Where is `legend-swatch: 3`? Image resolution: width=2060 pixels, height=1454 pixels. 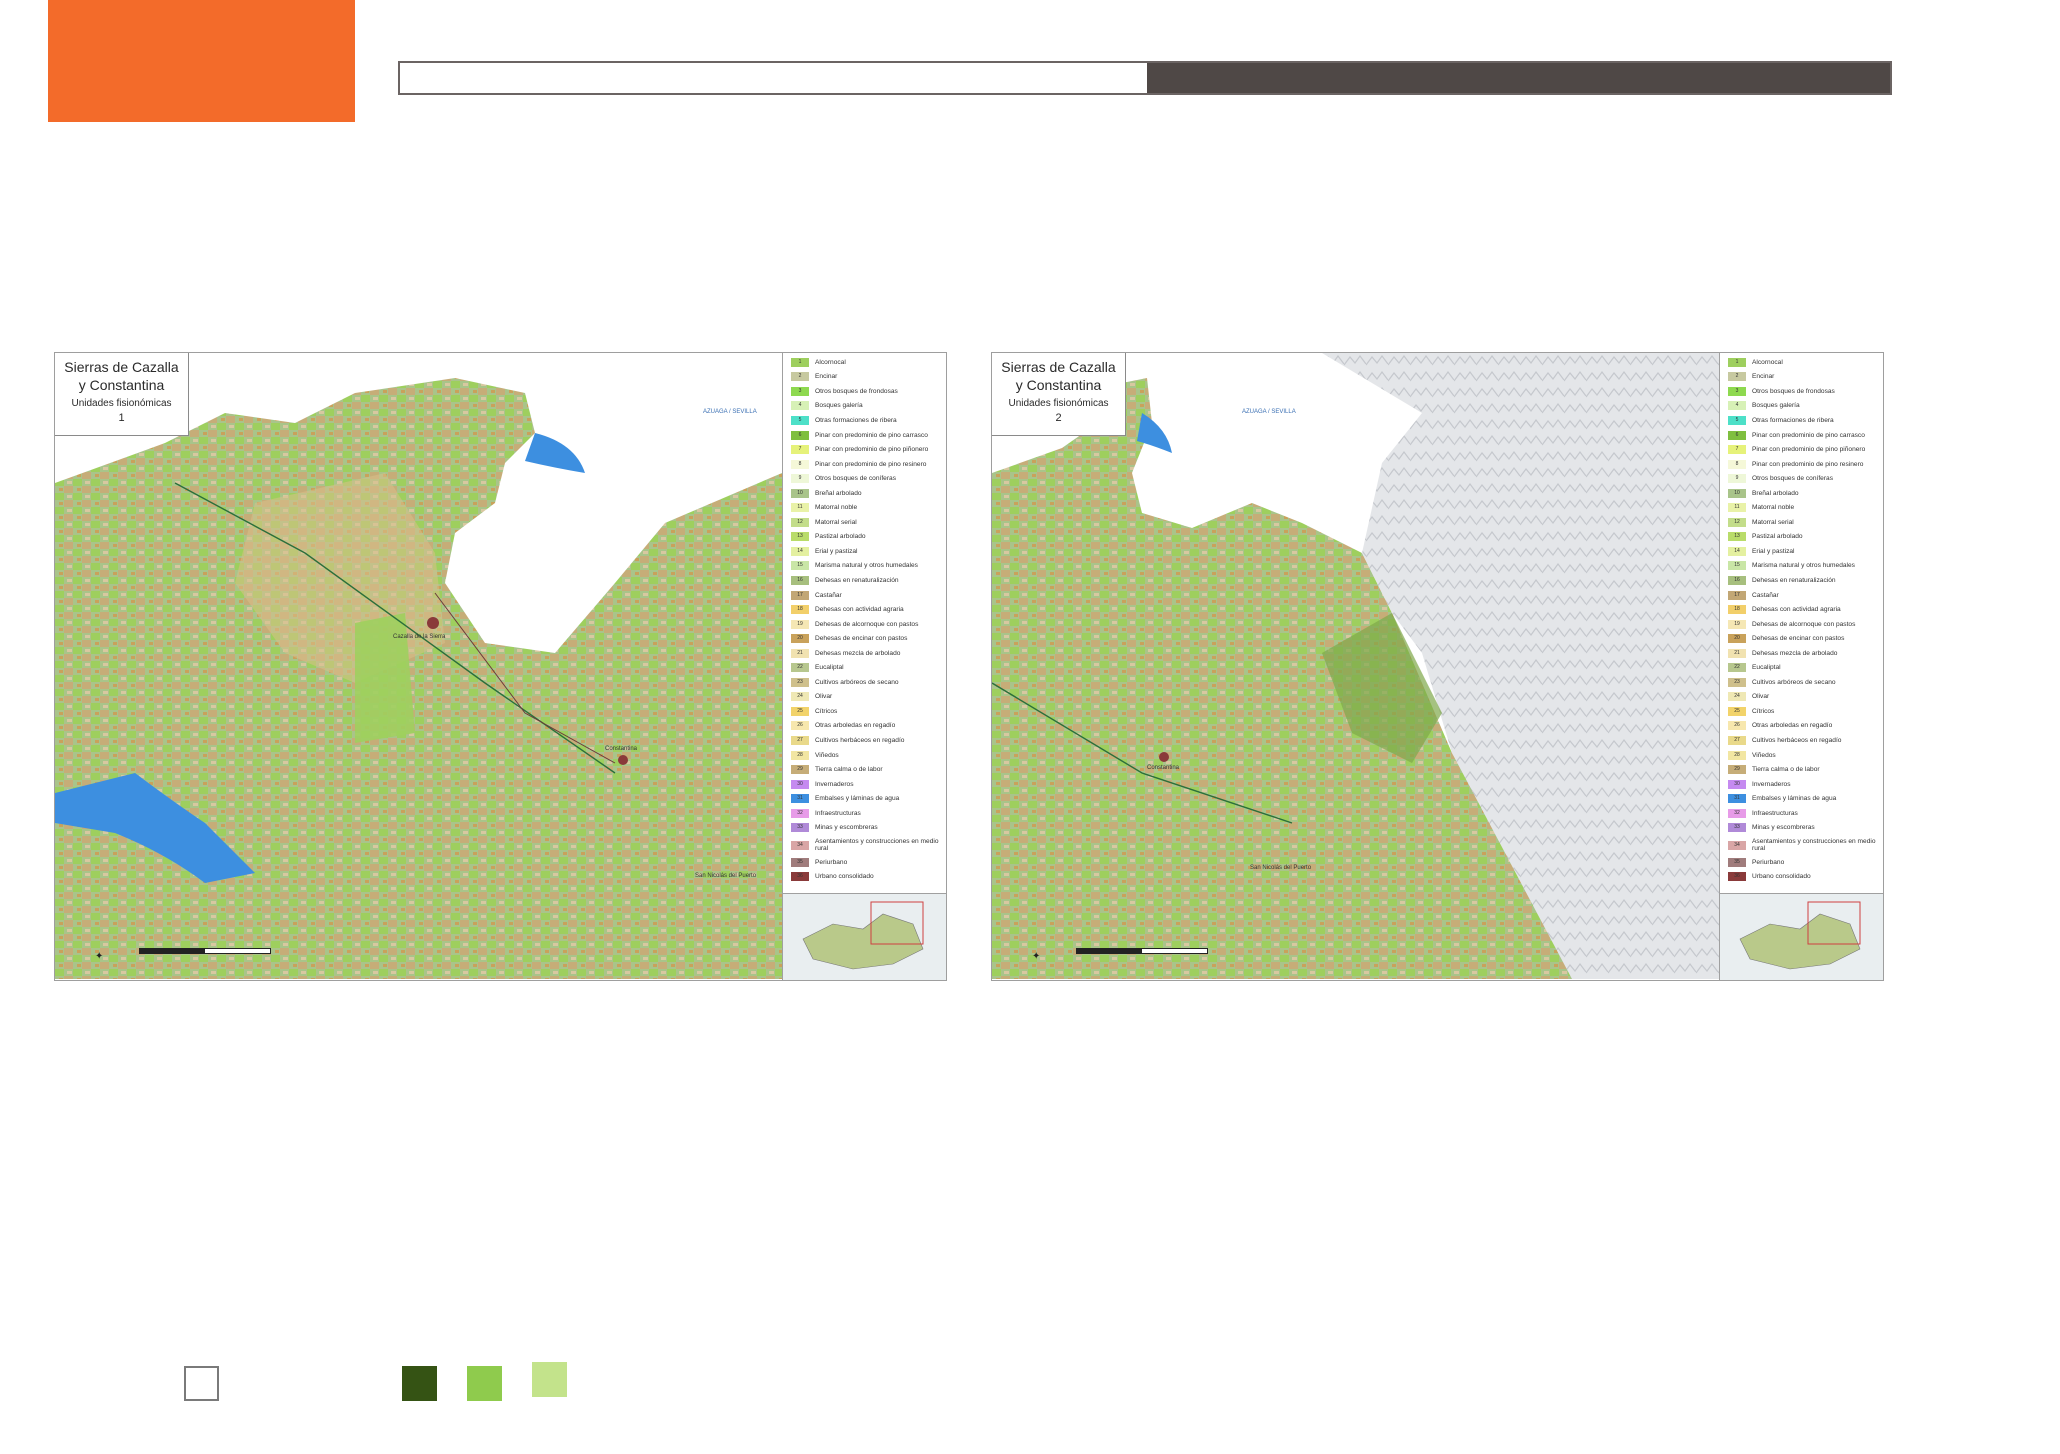
legend-swatch: 3 is located at coordinates (800, 391).